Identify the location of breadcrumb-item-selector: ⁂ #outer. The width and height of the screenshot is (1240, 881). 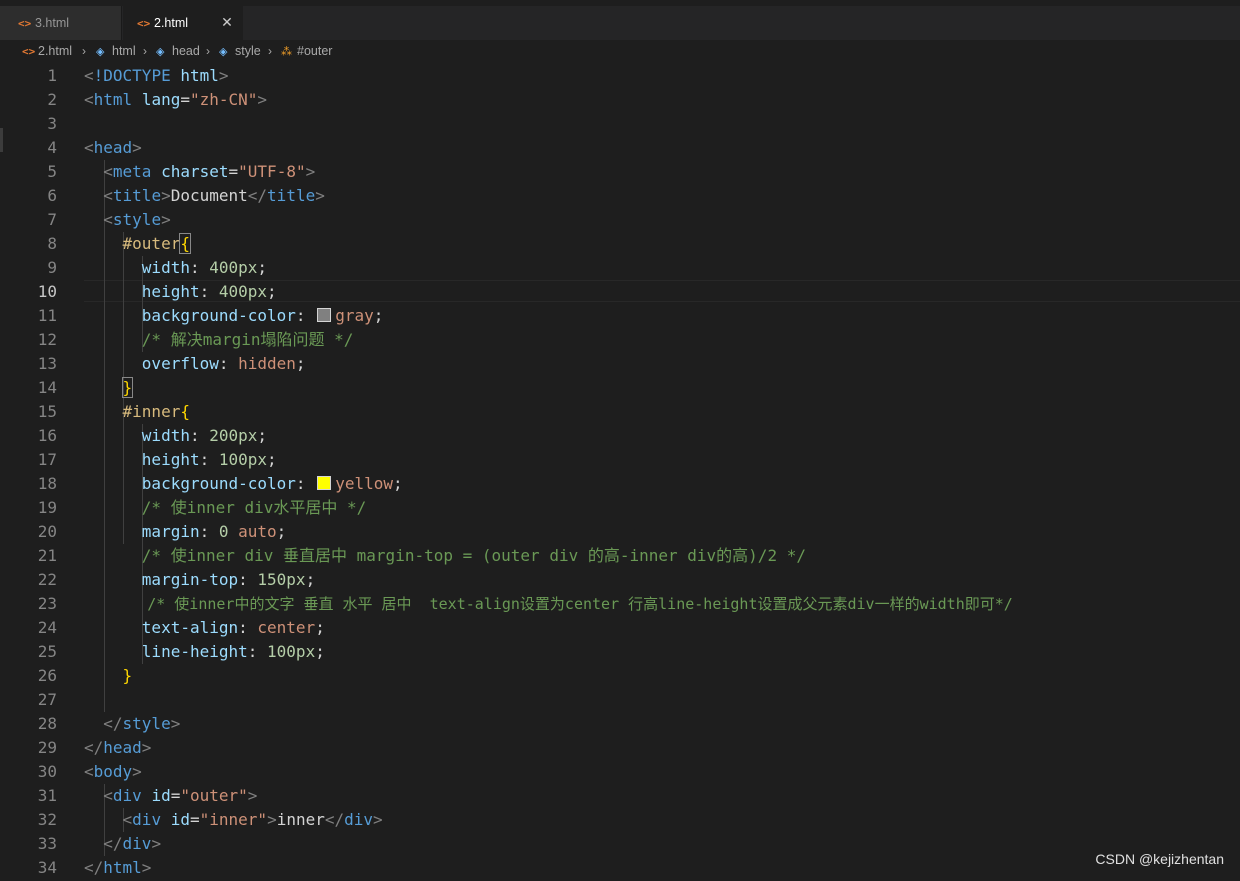
(306, 51).